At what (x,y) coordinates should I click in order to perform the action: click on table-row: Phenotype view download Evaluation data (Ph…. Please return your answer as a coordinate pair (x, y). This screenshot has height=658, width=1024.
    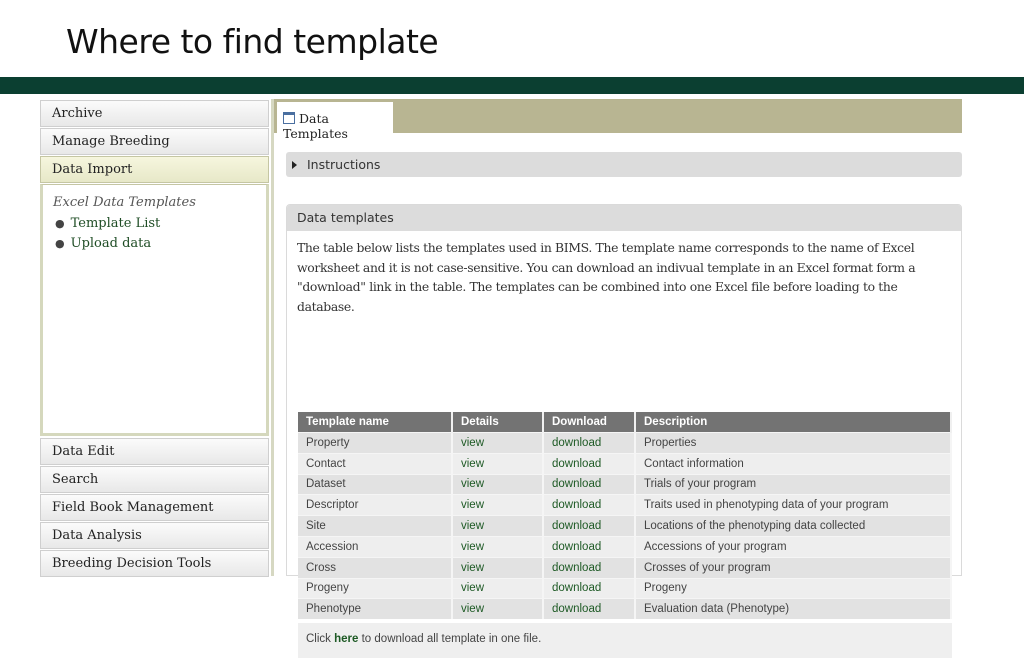
    Looking at the image, I should click on (625, 609).